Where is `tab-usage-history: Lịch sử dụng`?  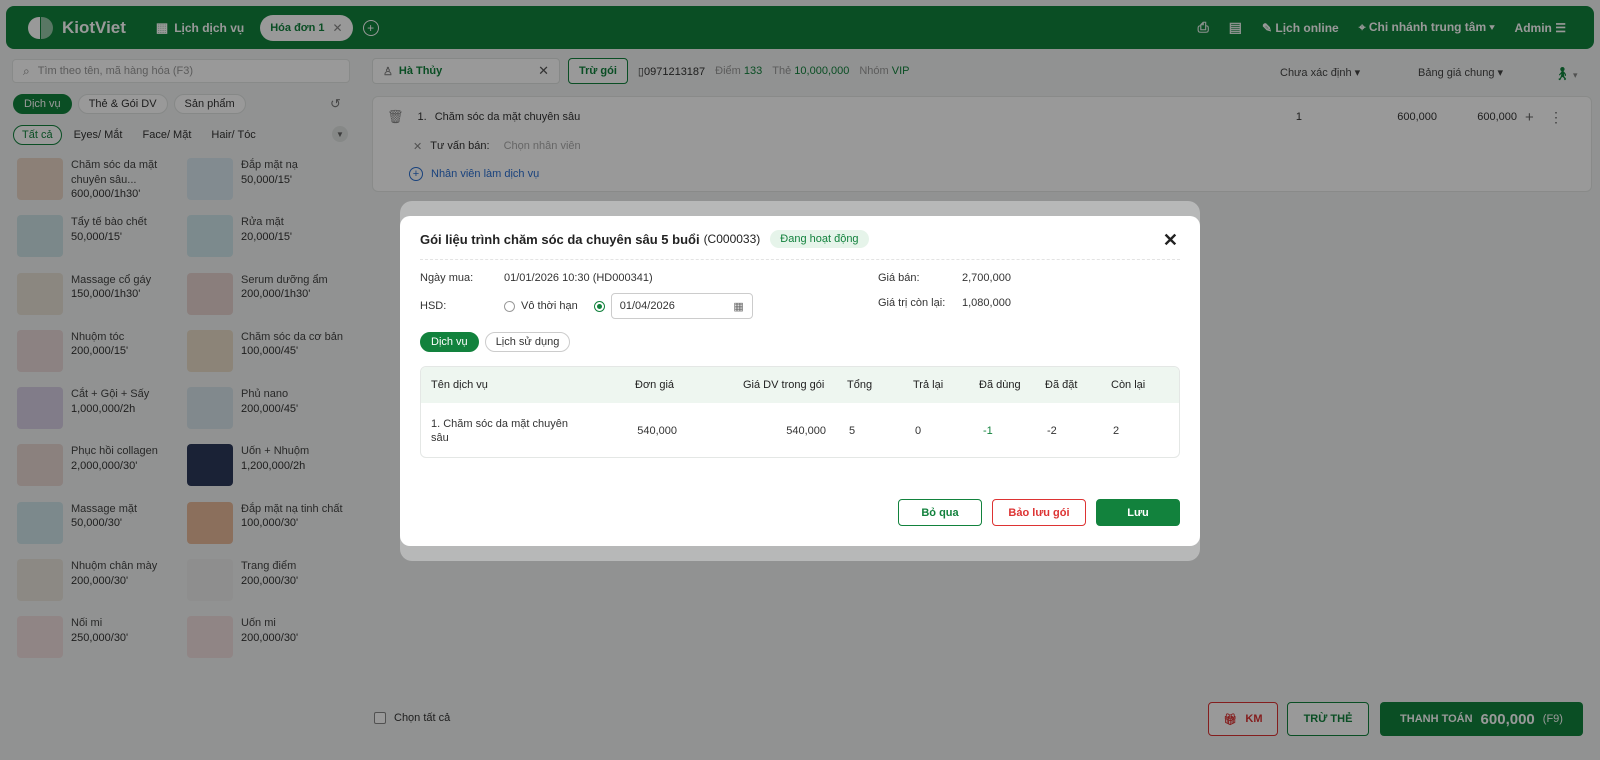
tab-usage-history: Lịch sử dụng is located at coordinates (527, 342).